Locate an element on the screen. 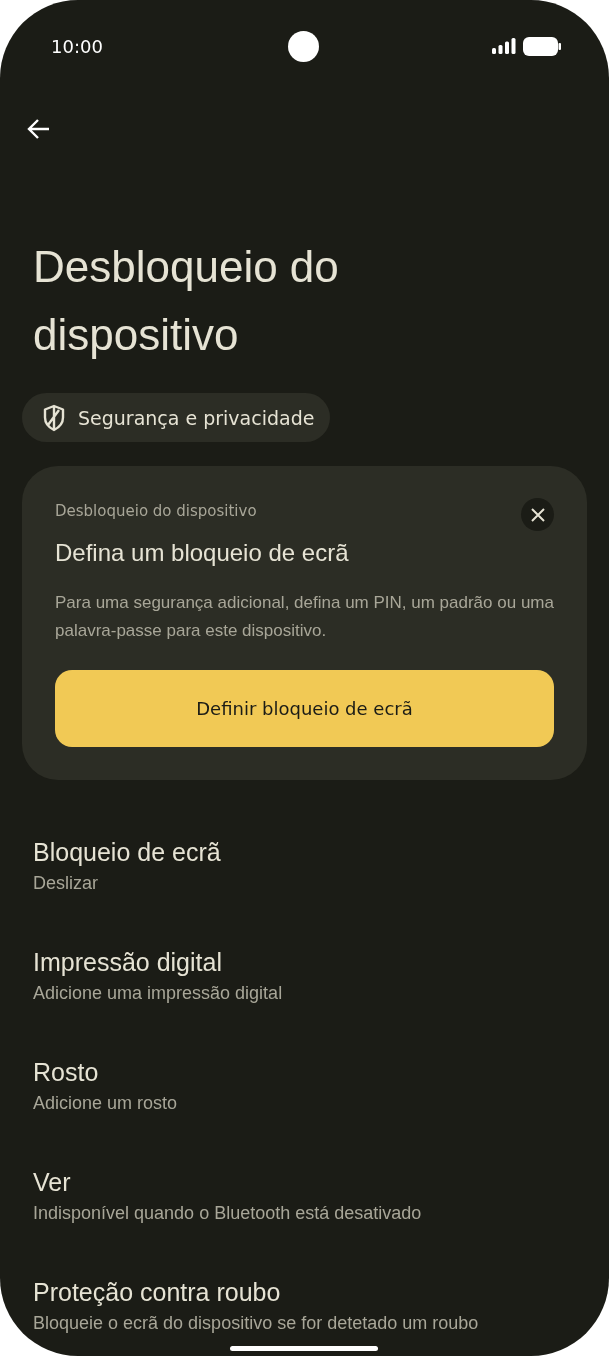 The image size is (609, 1356). card-eyebrow: Desbloqueio do dispositivo is located at coordinates (156, 511).